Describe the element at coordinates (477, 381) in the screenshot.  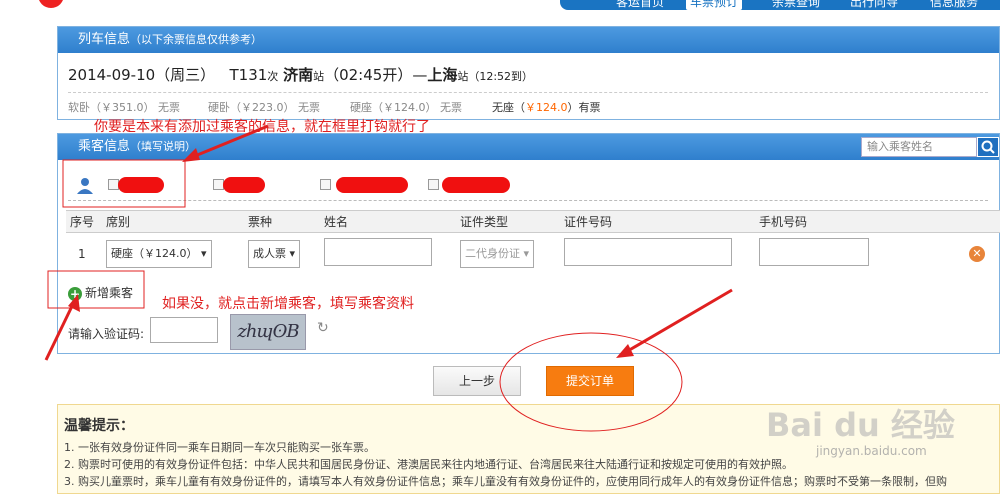
I see `back-button: 上一步` at that location.